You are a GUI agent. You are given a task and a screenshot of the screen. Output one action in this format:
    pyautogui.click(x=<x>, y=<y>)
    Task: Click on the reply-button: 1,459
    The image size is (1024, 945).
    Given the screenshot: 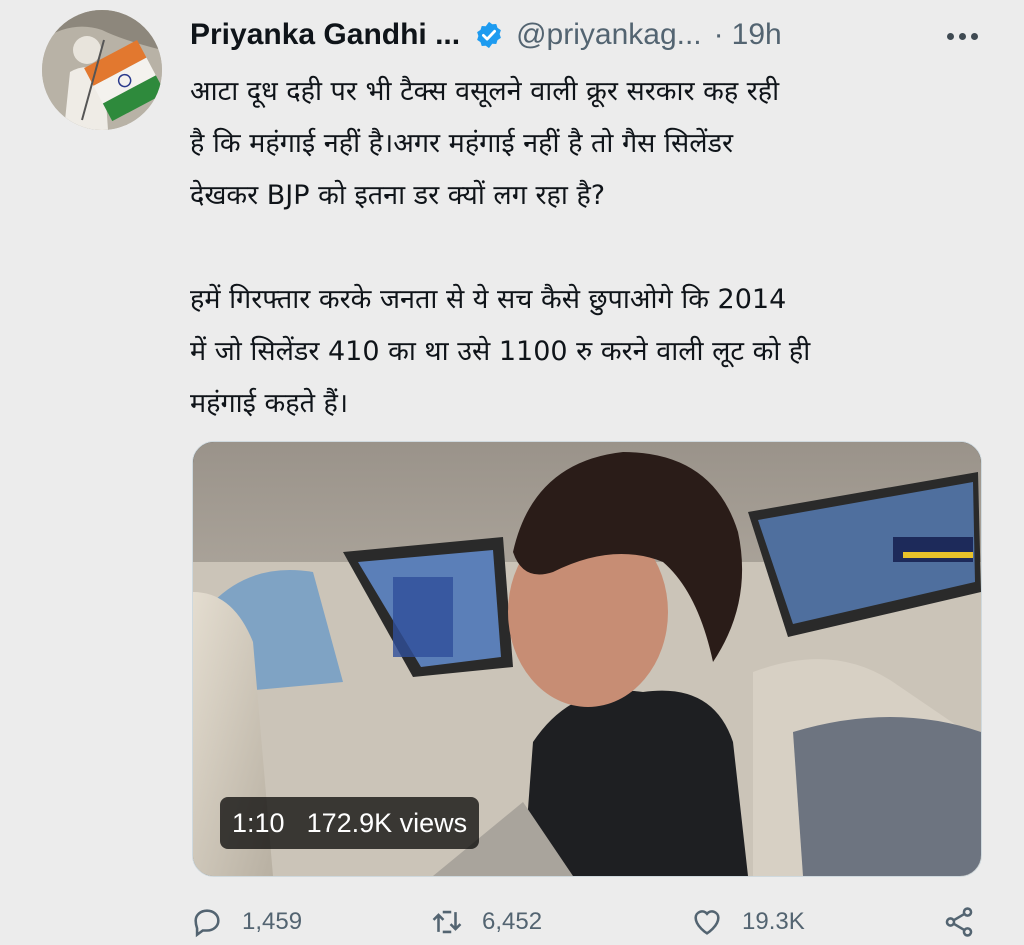 What is the action you would take?
    pyautogui.click(x=246, y=922)
    